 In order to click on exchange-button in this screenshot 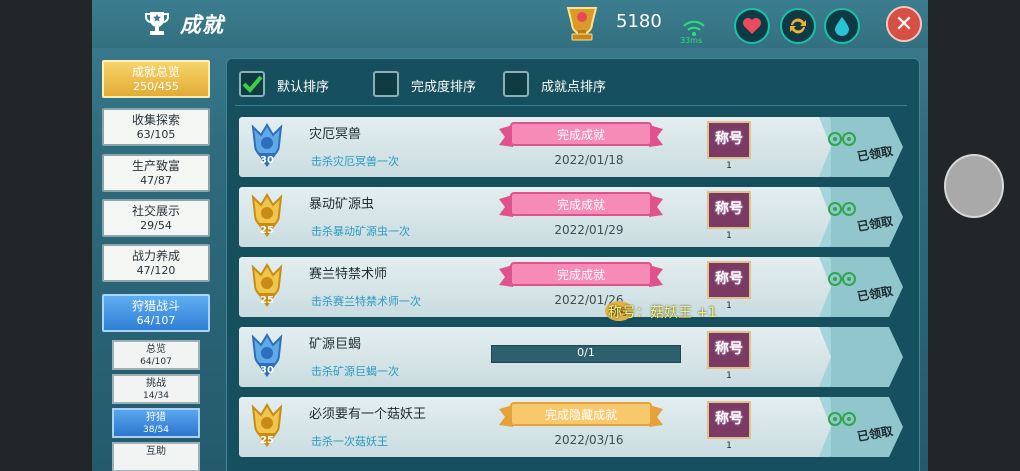, I will do `click(798, 26)`.